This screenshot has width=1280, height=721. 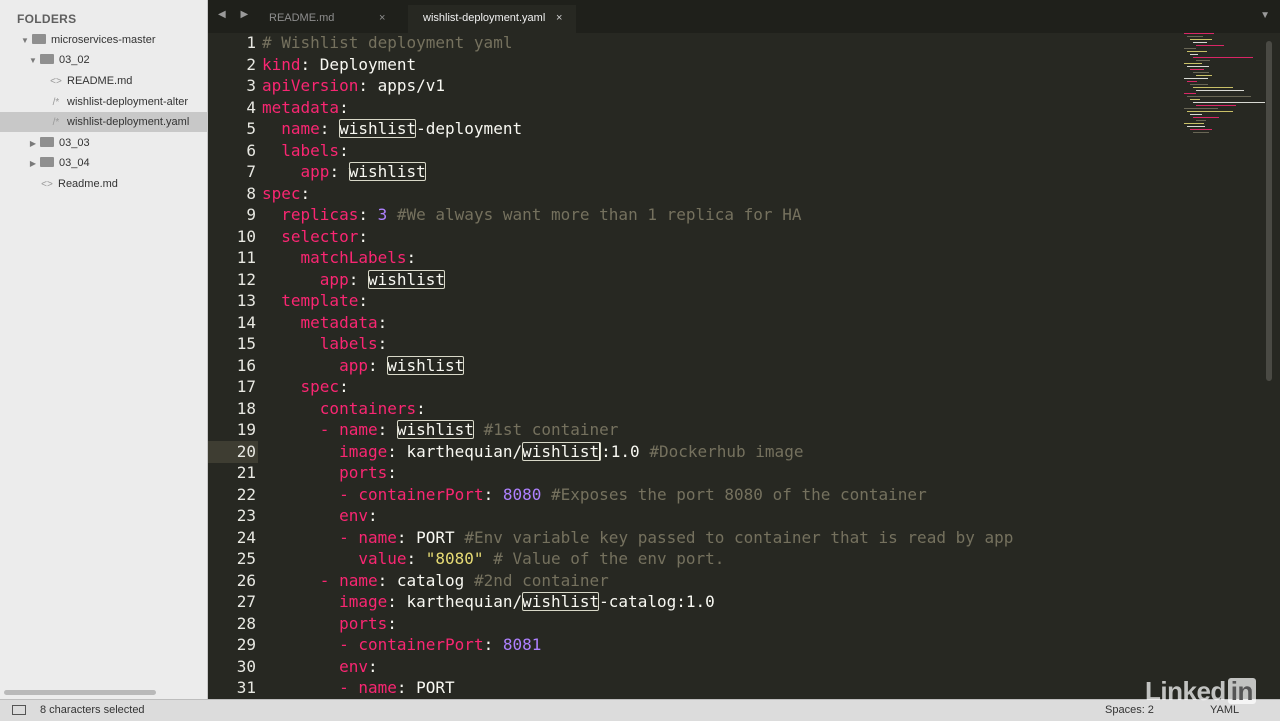 I want to click on tab-label: README.md, so click(x=302, y=18).